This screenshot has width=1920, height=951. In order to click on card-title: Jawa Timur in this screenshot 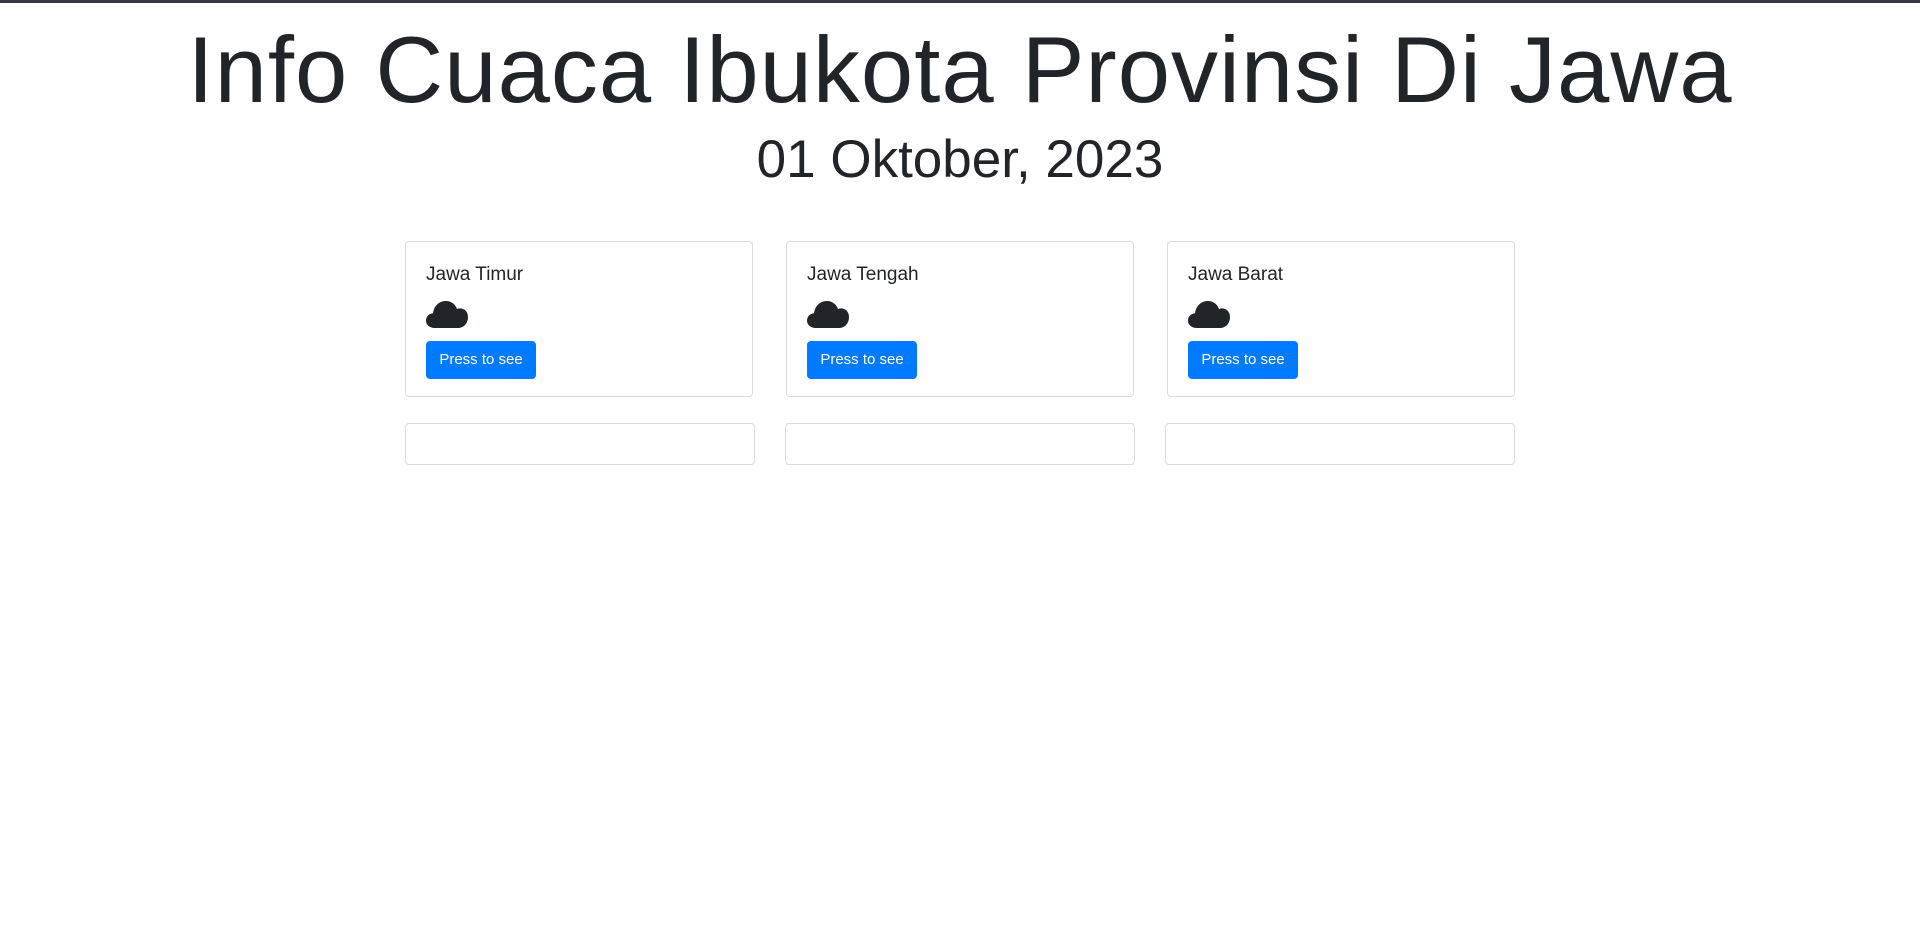, I will do `click(475, 274)`.